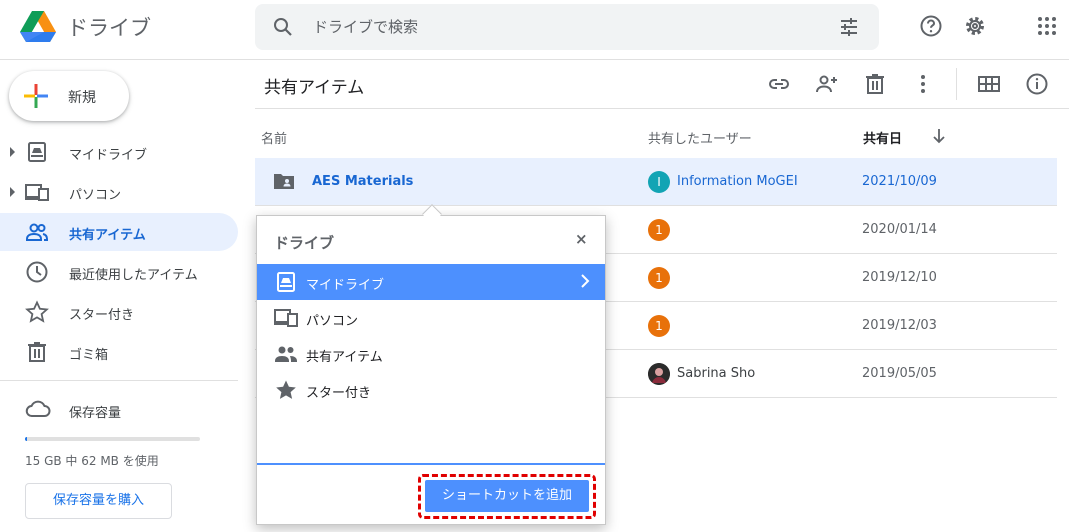  Describe the element at coordinates (109, 28) in the screenshot. I see `app-name: ドライブ` at that location.